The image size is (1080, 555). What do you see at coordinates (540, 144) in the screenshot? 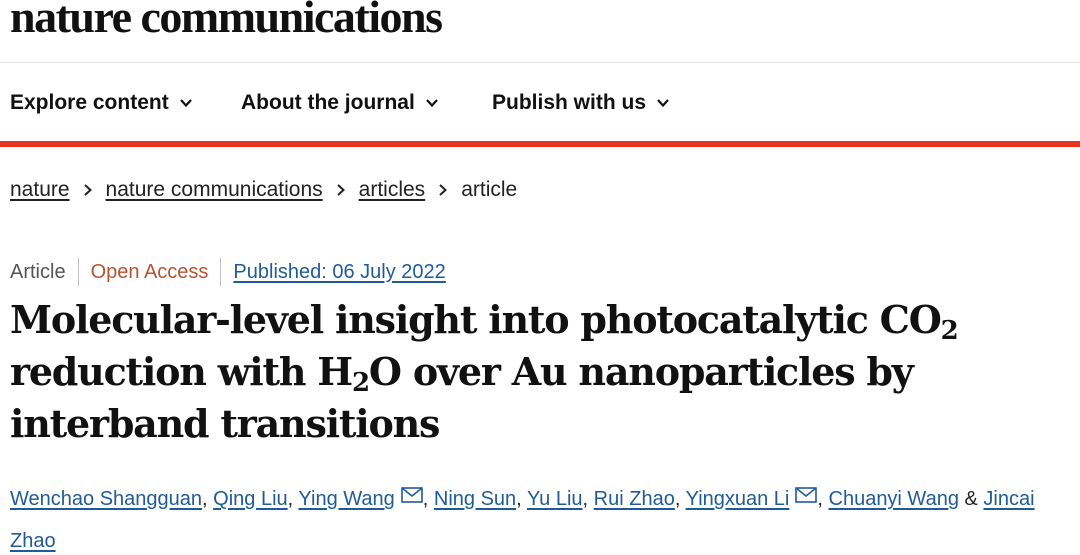
I see `accent-divider` at bounding box center [540, 144].